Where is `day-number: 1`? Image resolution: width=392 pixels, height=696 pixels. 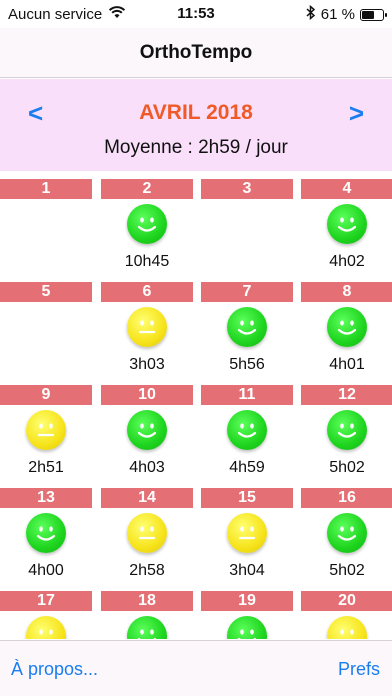 day-number: 1 is located at coordinates (46, 189).